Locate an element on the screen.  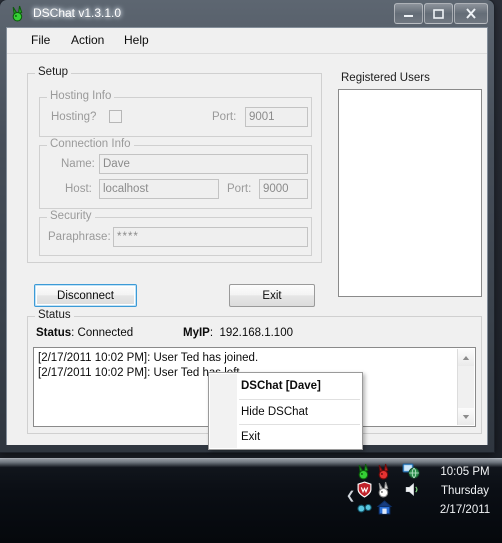
clock-day: Thursday is located at coordinates (465, 491).